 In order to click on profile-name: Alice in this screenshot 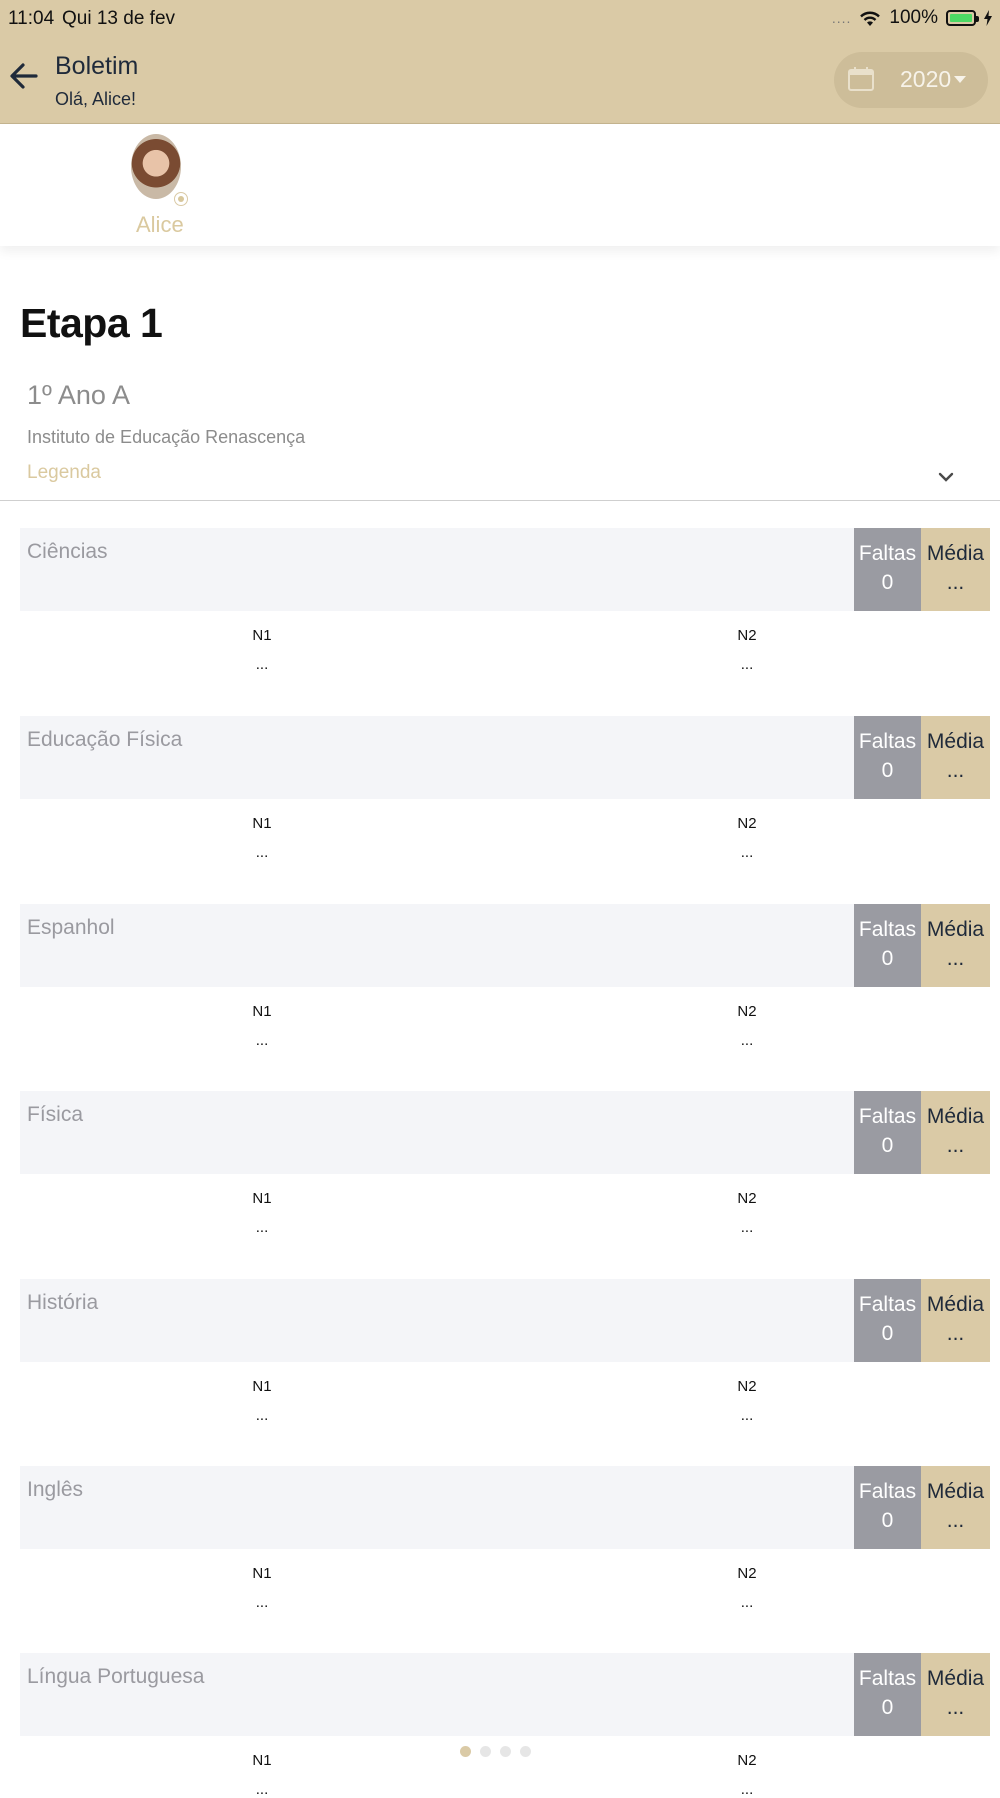, I will do `click(160, 225)`.